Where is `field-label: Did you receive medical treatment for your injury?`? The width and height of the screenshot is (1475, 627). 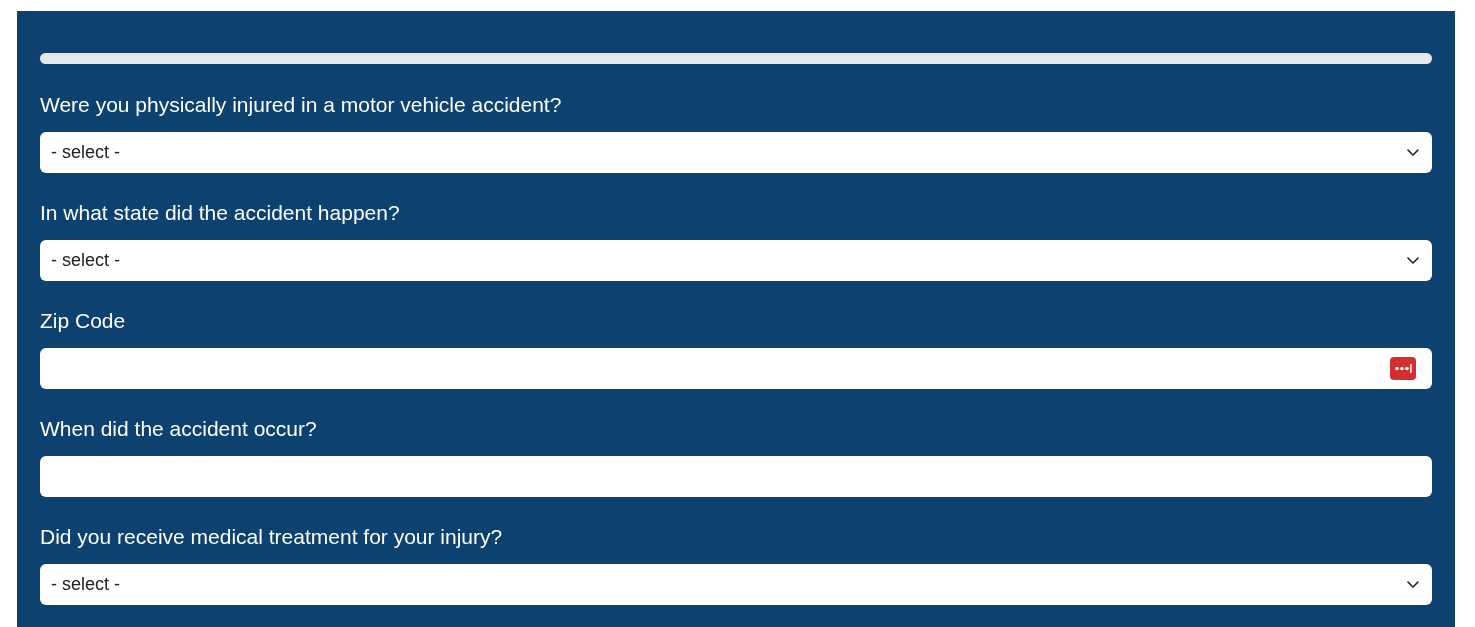
field-label: Did you receive medical treatment for your injury? is located at coordinates (272, 537).